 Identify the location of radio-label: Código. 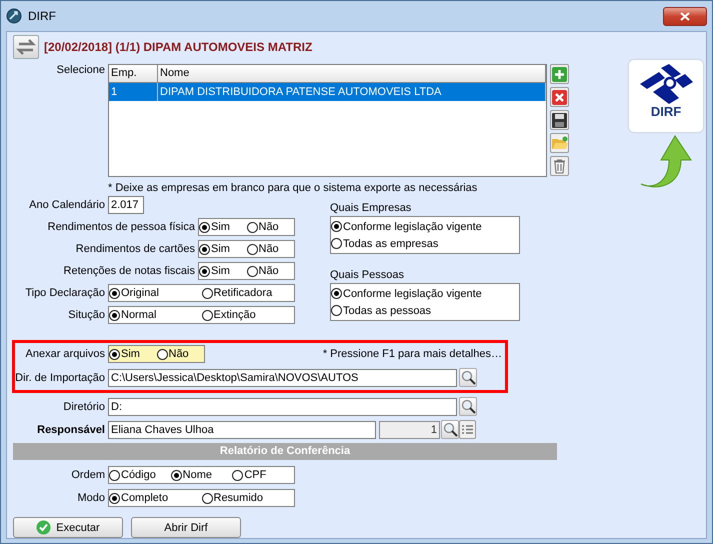
(138, 475).